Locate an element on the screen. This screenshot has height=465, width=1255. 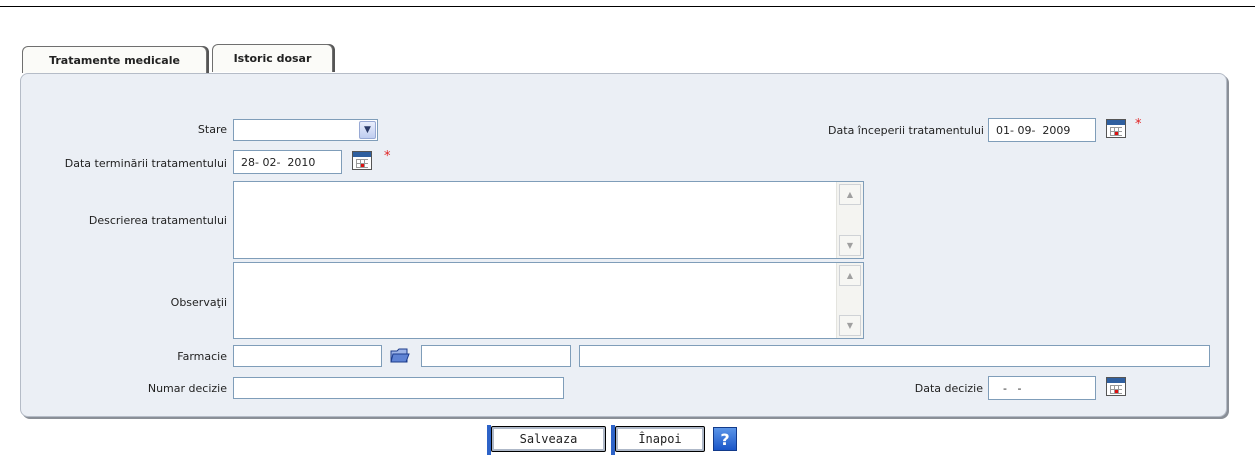
observatii-label: Observaţii is located at coordinates (198, 302).